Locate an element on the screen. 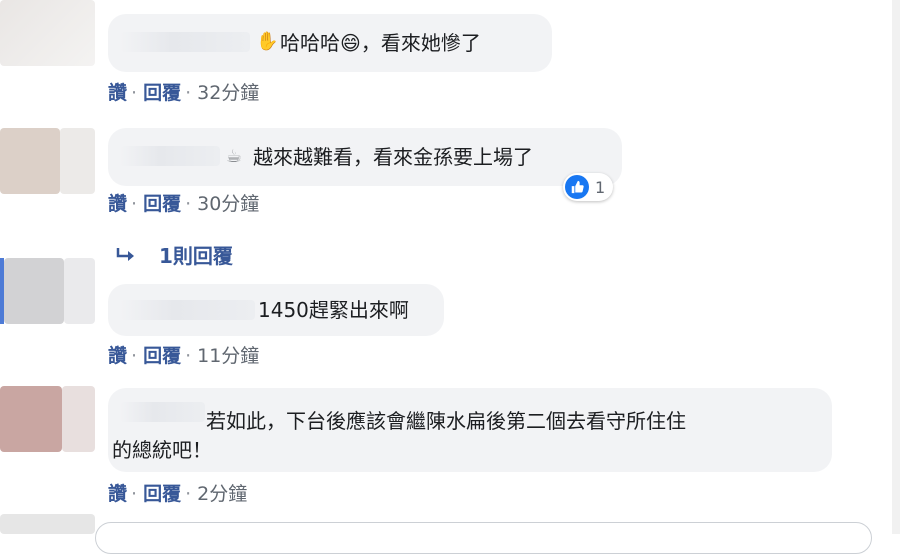 This screenshot has height=554, width=900. reply-arrow-icon is located at coordinates (126, 256).